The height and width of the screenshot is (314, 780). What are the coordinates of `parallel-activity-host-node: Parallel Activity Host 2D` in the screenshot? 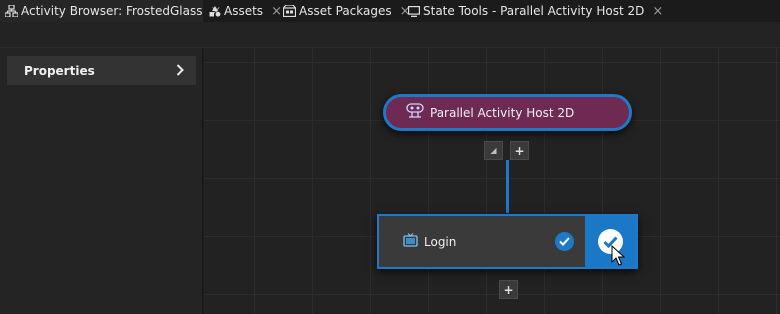 It's located at (507, 112).